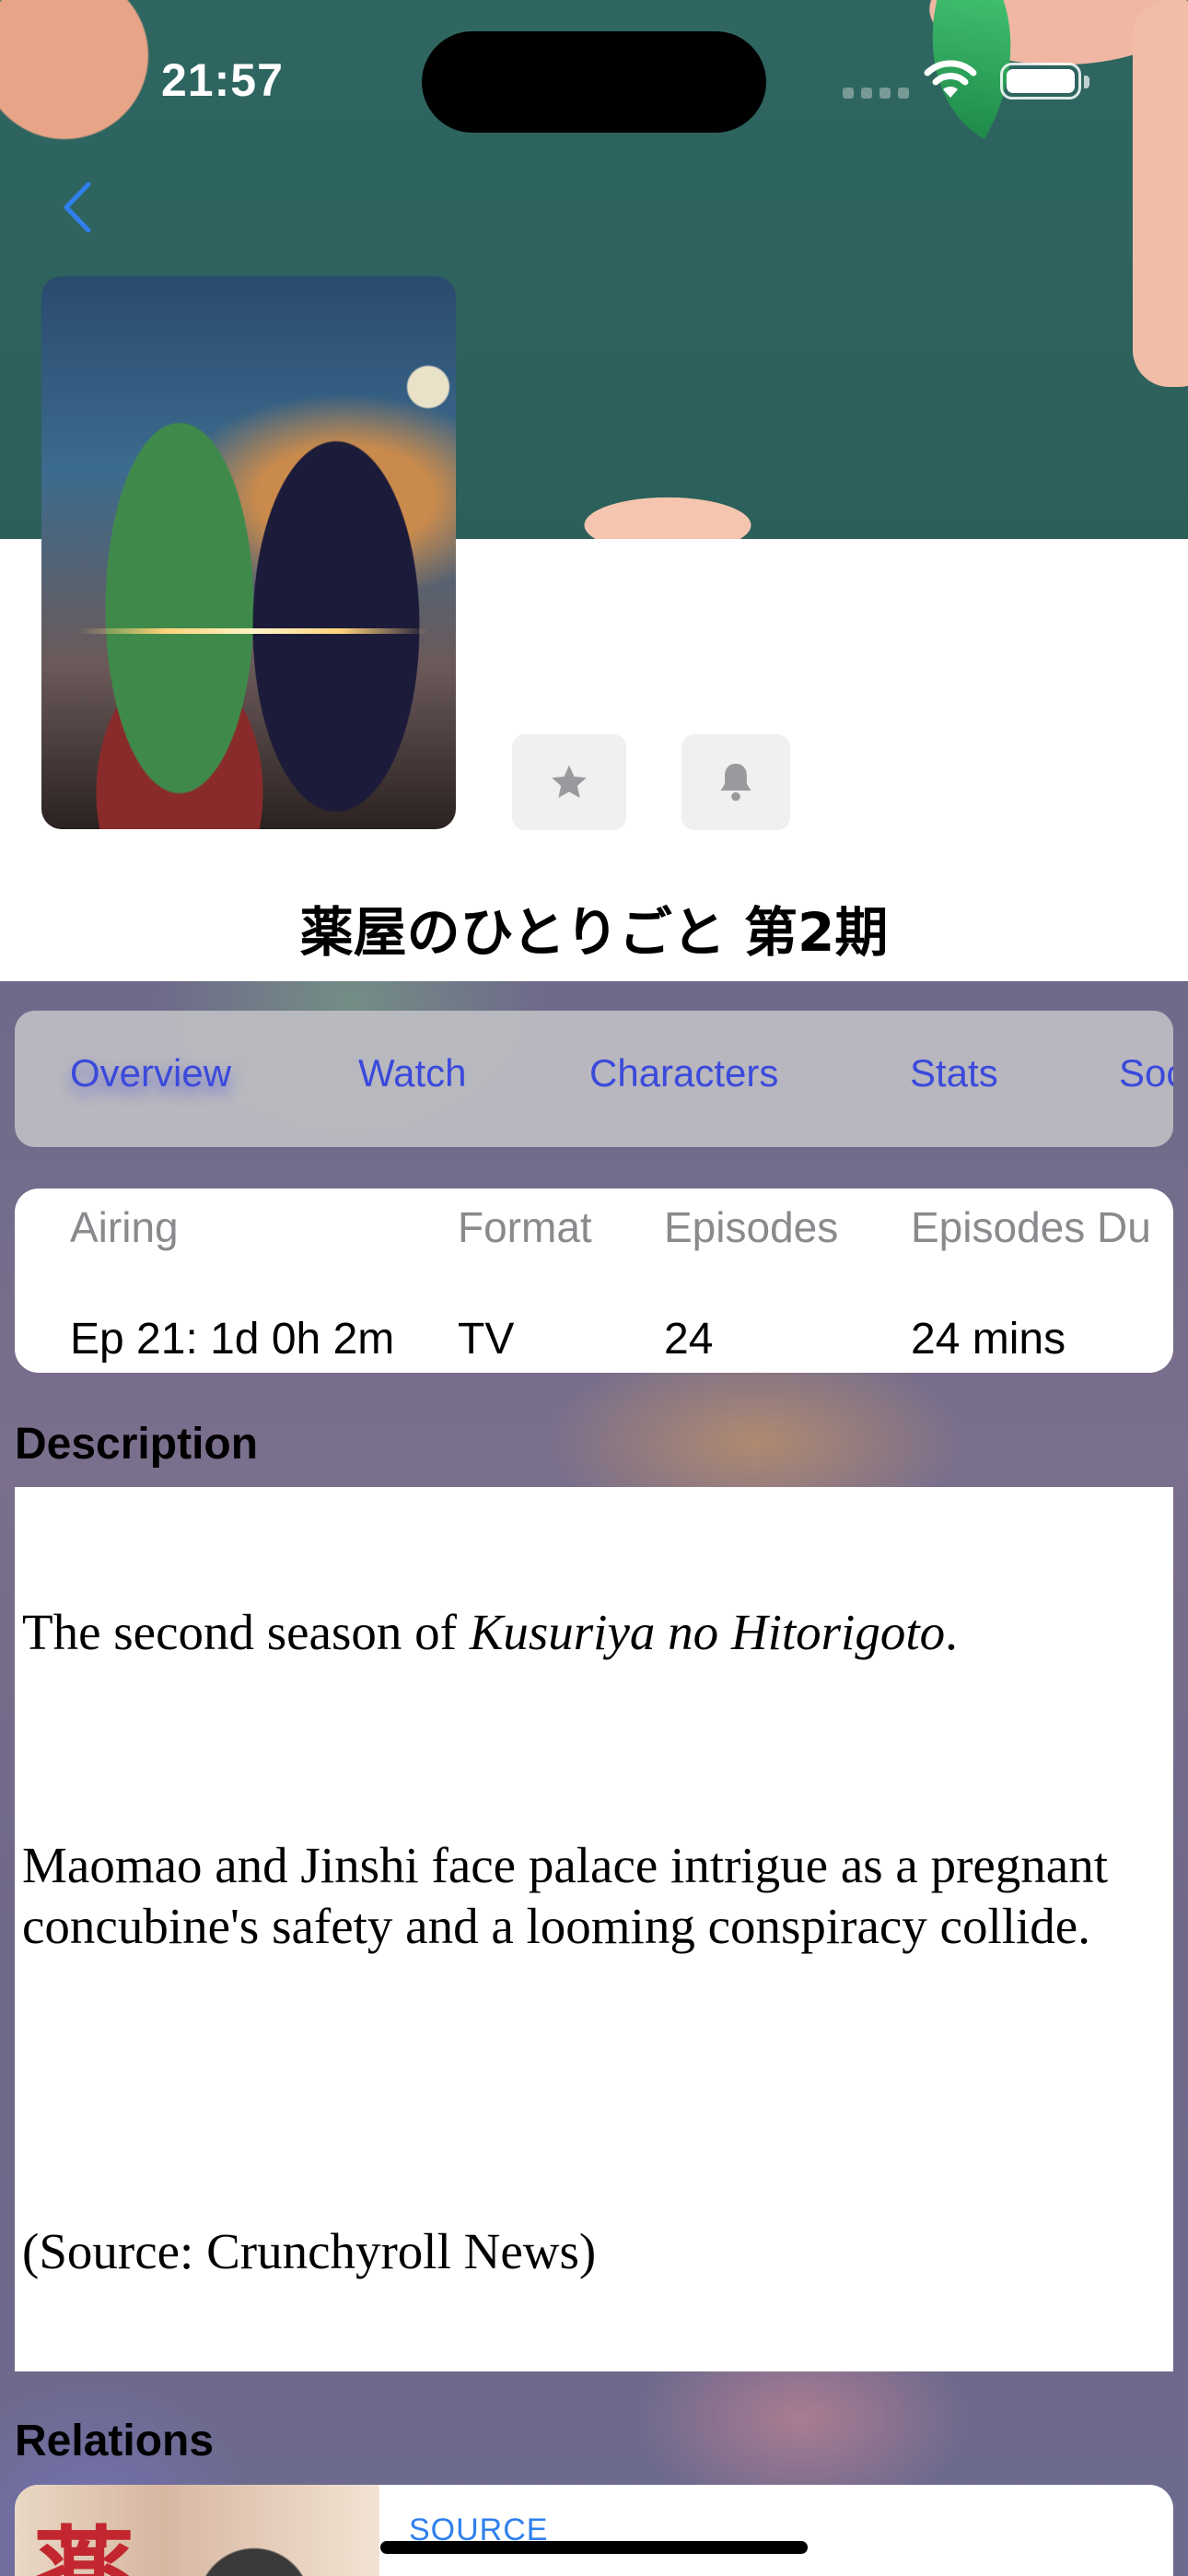 This screenshot has height=2576, width=1188. I want to click on airing-value: Ep 21: 1d 0h 2m, so click(232, 1339).